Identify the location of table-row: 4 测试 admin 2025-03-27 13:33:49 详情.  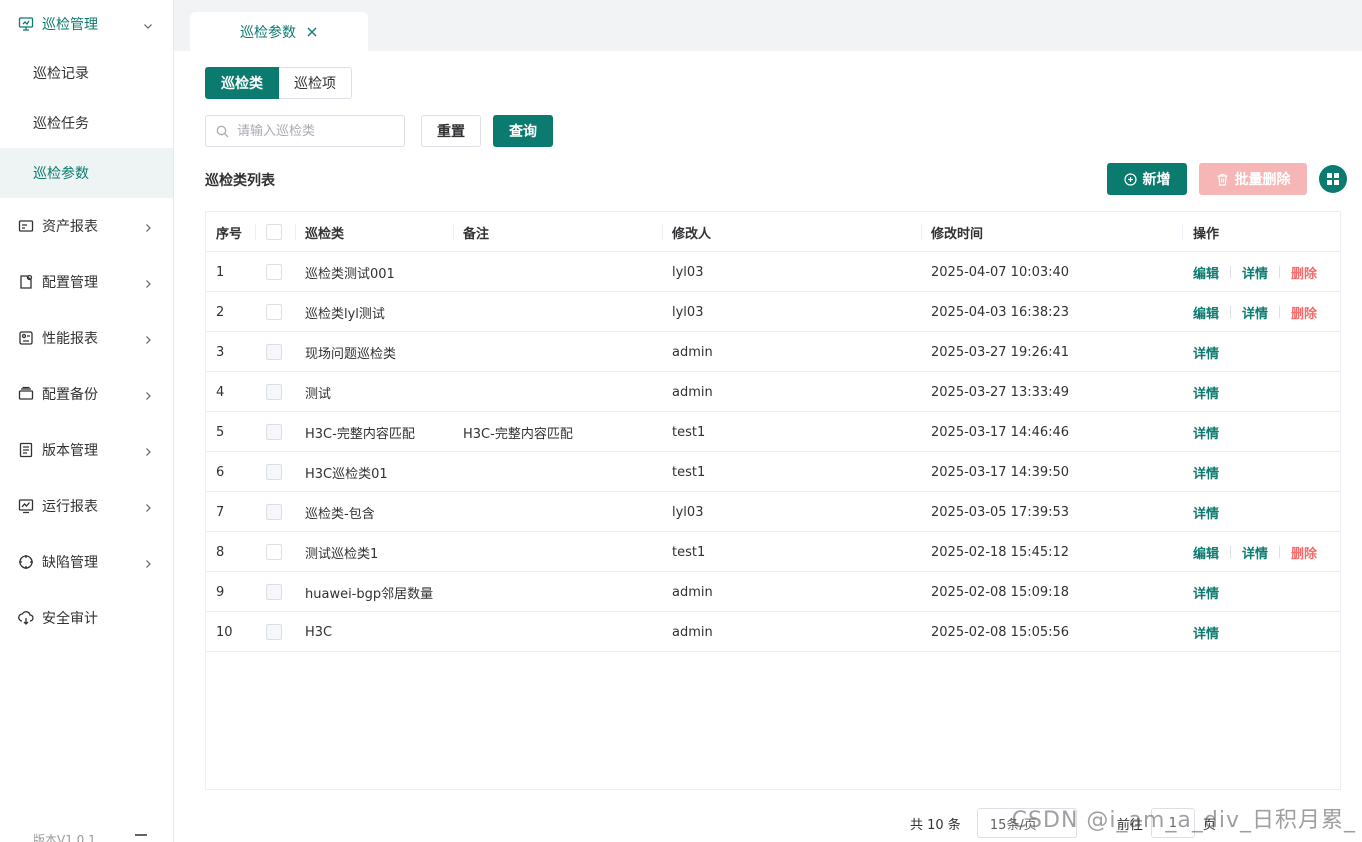
(773, 392).